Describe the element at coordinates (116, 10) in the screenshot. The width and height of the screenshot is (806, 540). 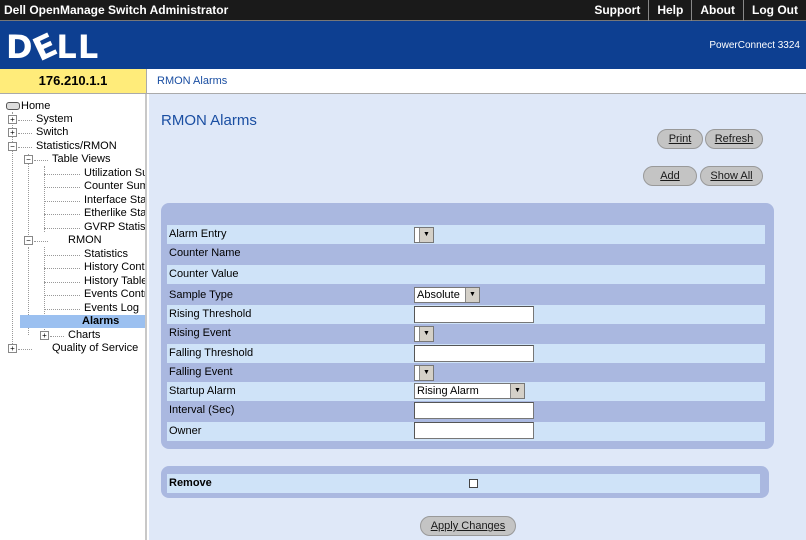
I see `app-title: Dell OpenManage Switch Administrator` at that location.